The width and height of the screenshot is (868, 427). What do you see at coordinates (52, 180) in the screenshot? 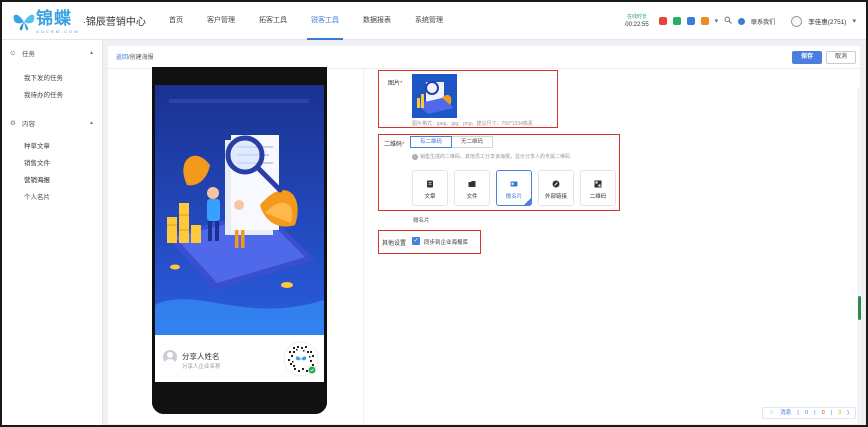
I see `sidebar-item-posters: 营销海报` at bounding box center [52, 180].